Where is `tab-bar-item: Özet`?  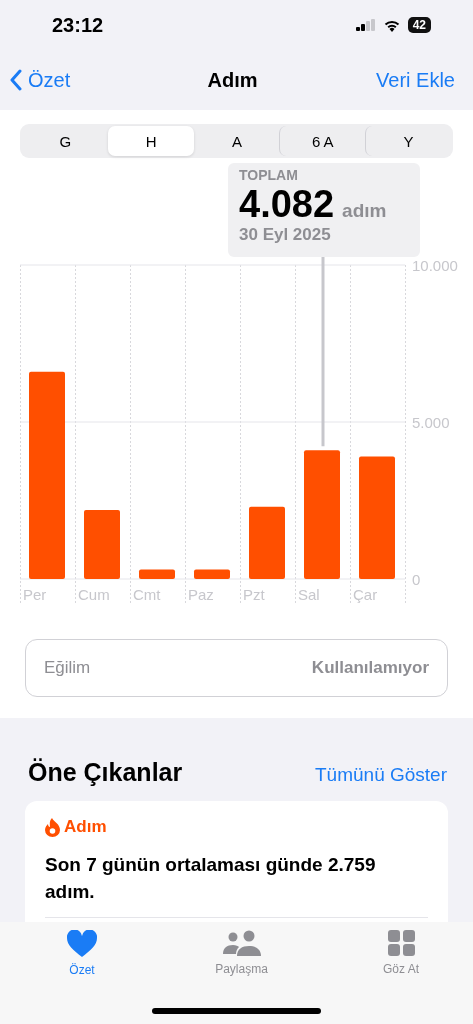
tab-bar-item: Özet is located at coordinates (82, 977).